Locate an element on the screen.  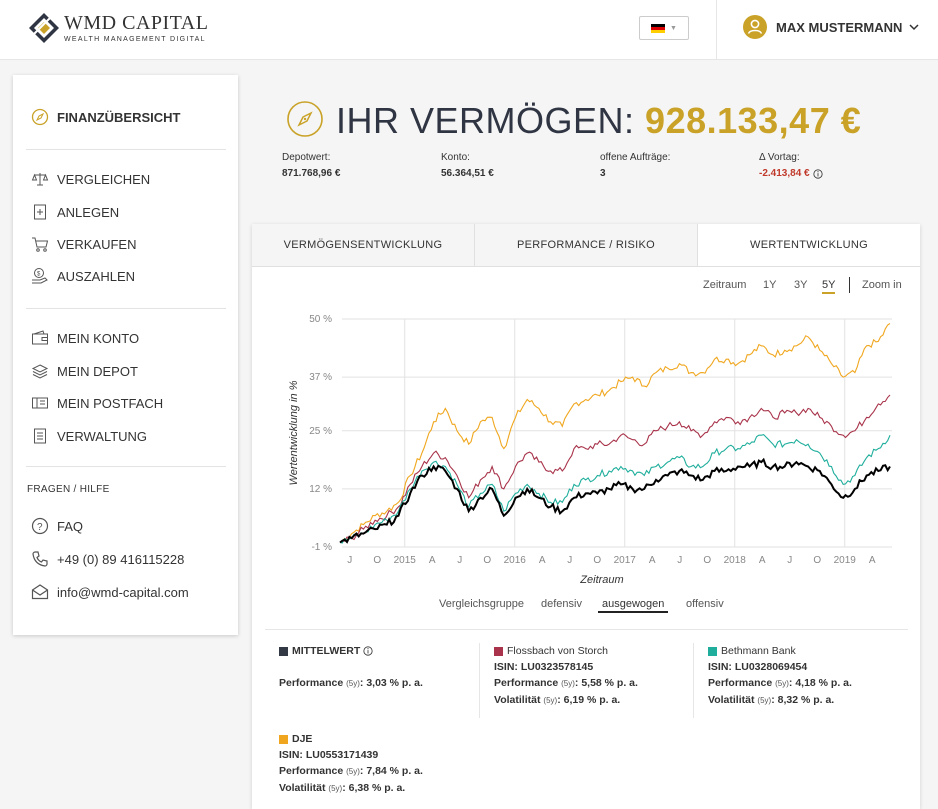
sidebar-item-finanzuebersicht: FINANZÜBERSICHT is located at coordinates (106, 117).